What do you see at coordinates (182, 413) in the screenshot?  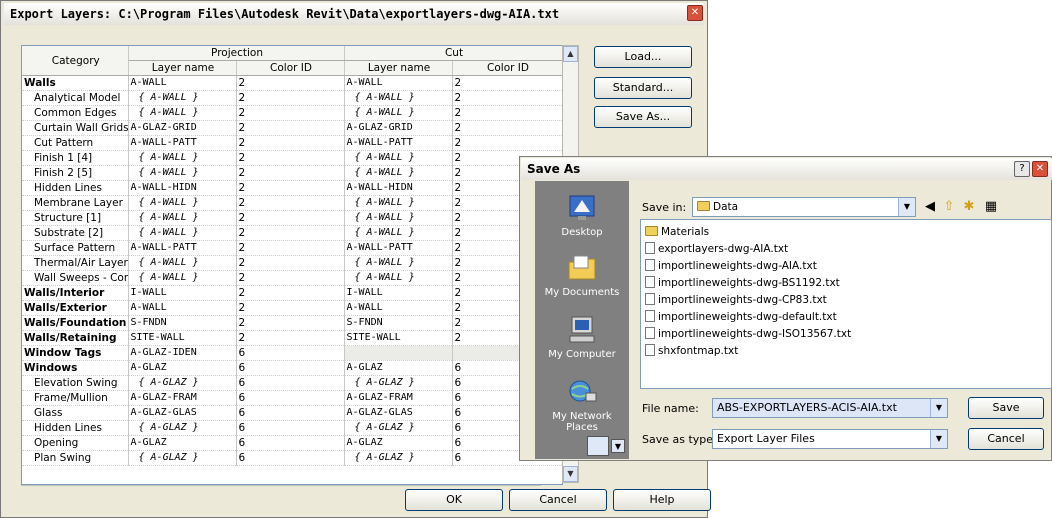 I see `projection-layer-cell: A-GLAZ-GLAS` at bounding box center [182, 413].